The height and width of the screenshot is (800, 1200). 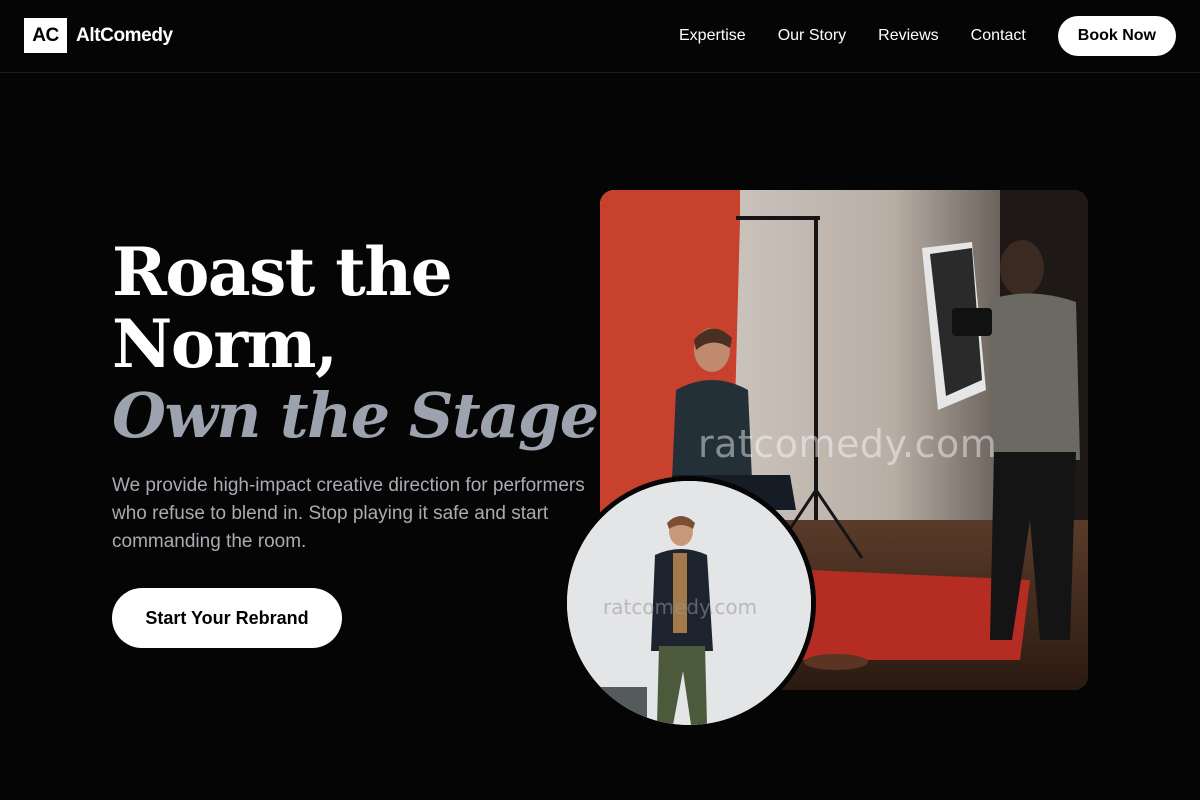 I want to click on inset-watermark: ratcomedy.com, so click(x=680, y=607).